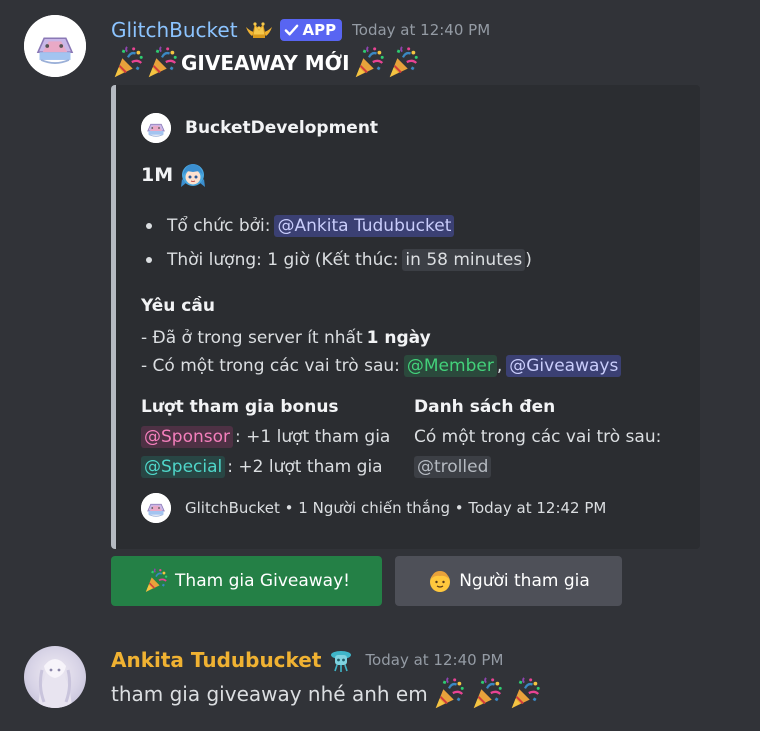  Describe the element at coordinates (55, 683) in the screenshot. I see `user-avatar-image` at that location.